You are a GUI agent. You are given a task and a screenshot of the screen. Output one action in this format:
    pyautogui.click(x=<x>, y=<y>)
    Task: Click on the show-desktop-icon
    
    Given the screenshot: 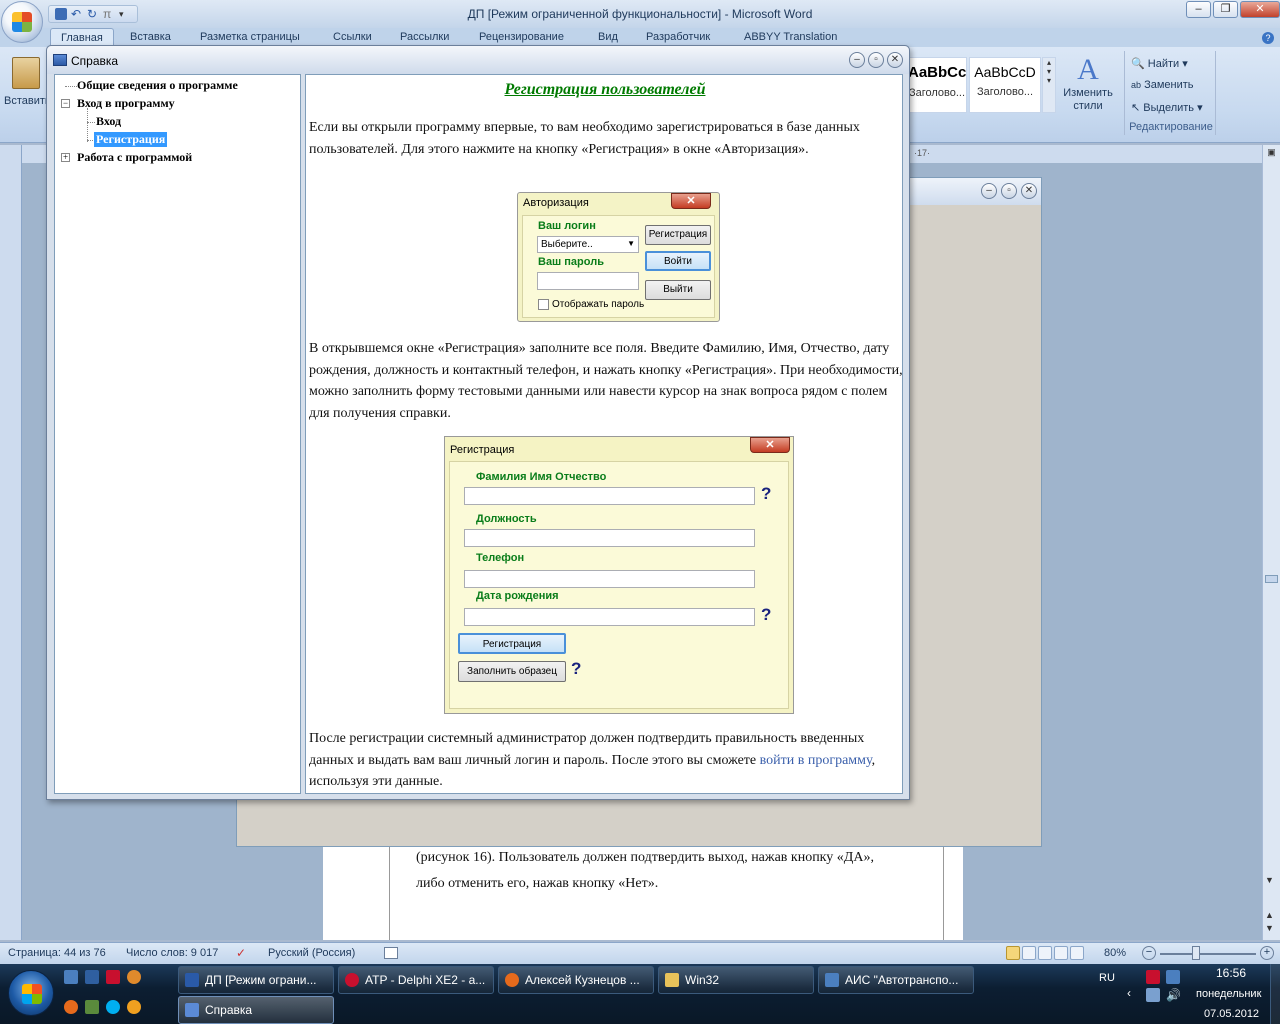 What is the action you would take?
    pyautogui.click(x=71, y=977)
    